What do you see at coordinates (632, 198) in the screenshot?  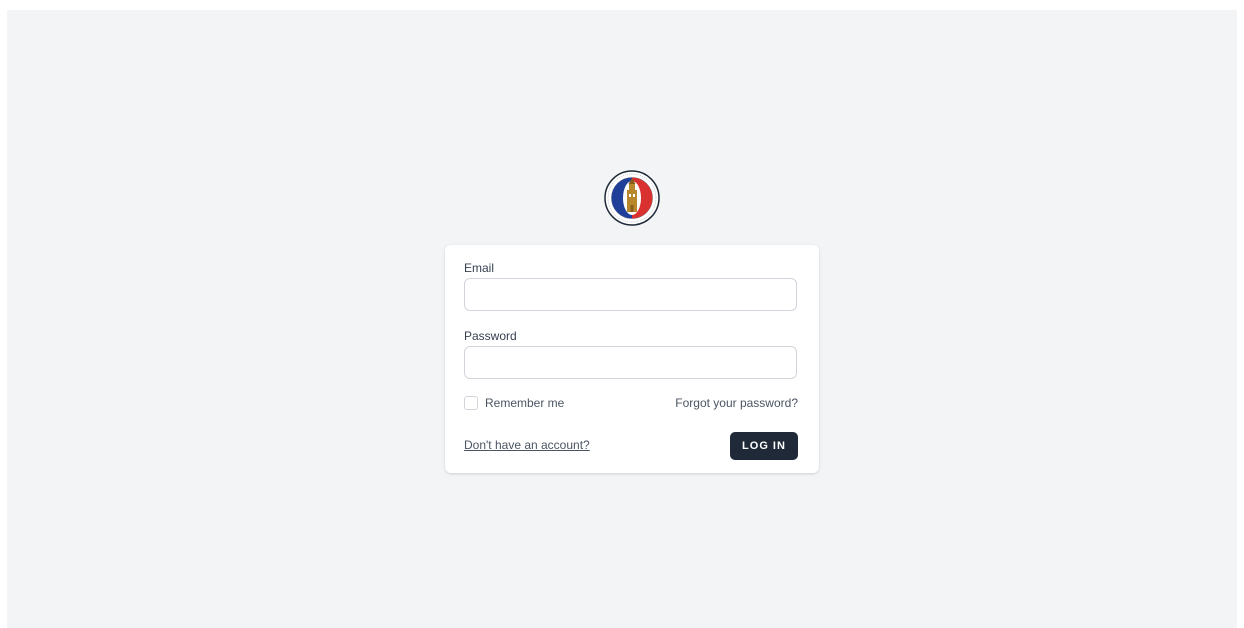 I see `city-seal-logo` at bounding box center [632, 198].